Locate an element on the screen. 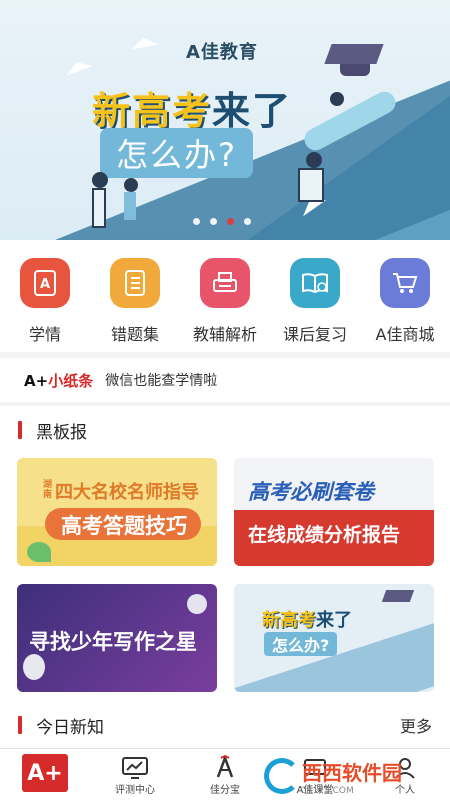 This screenshot has width=450, height=800. graduation-cap-icon is located at coordinates (398, 596).